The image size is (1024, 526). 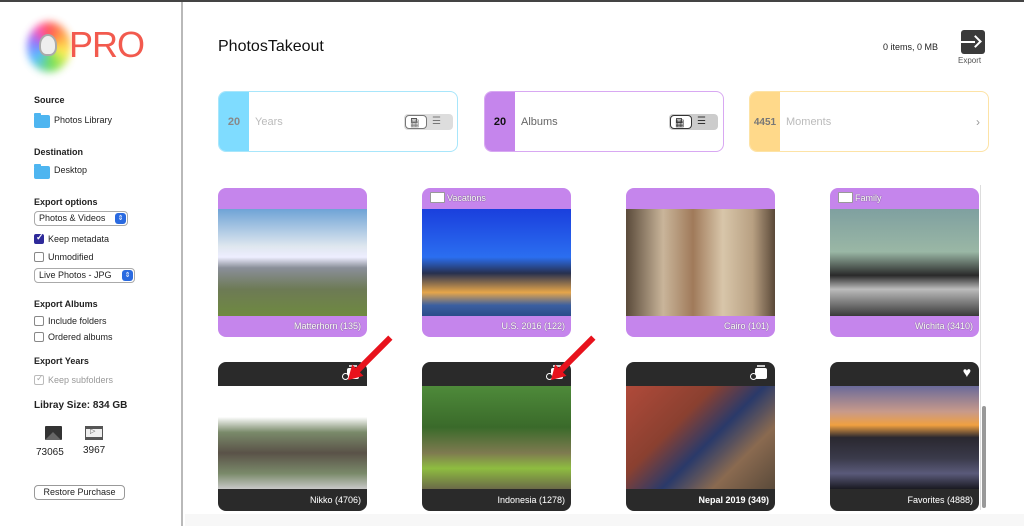 I want to click on export-icon, so click(x=971, y=42).